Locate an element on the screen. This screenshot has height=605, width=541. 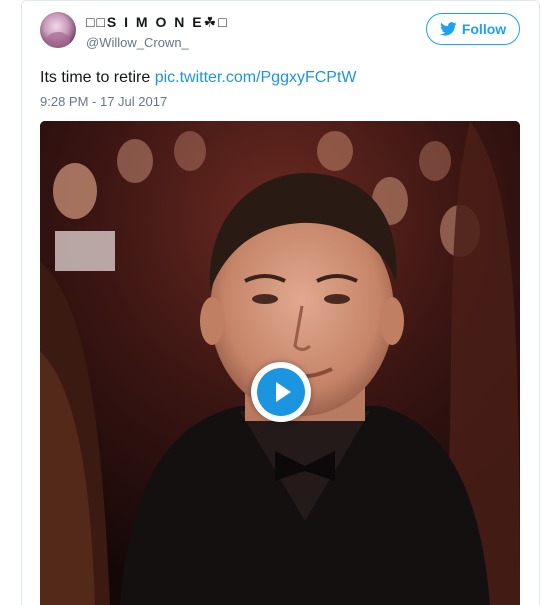
tweet-body: Its time to retire is located at coordinates (97, 77).